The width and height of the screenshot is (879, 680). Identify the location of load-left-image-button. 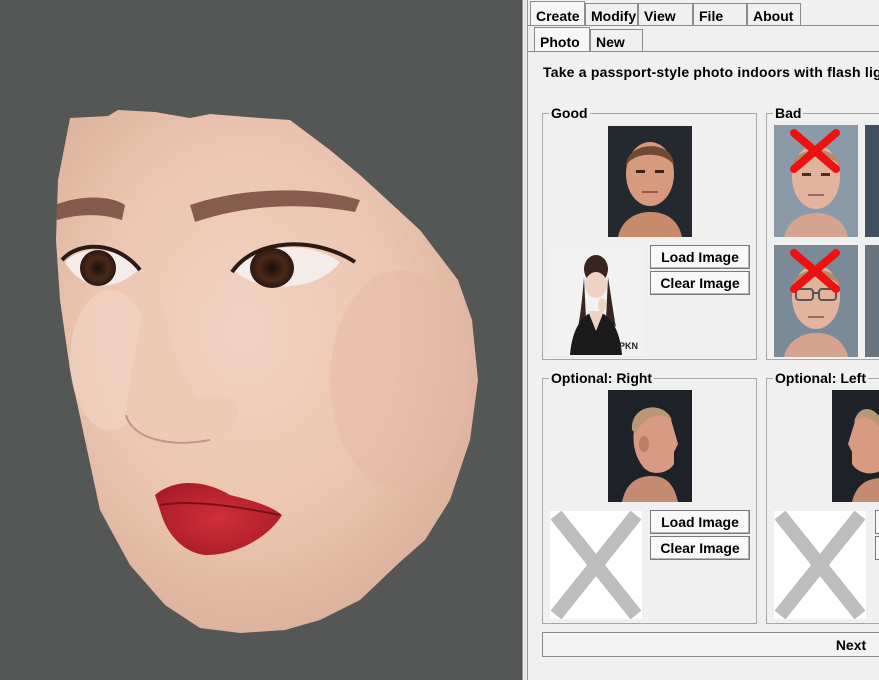
(877, 522).